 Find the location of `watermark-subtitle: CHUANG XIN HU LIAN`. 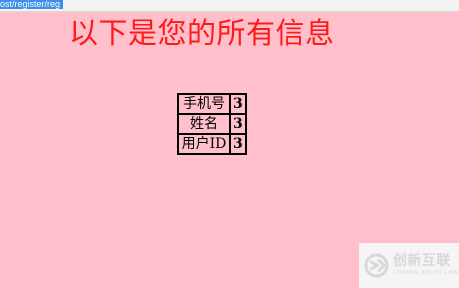

watermark-subtitle: CHUANG XIN HU LIAN is located at coordinates (426, 273).